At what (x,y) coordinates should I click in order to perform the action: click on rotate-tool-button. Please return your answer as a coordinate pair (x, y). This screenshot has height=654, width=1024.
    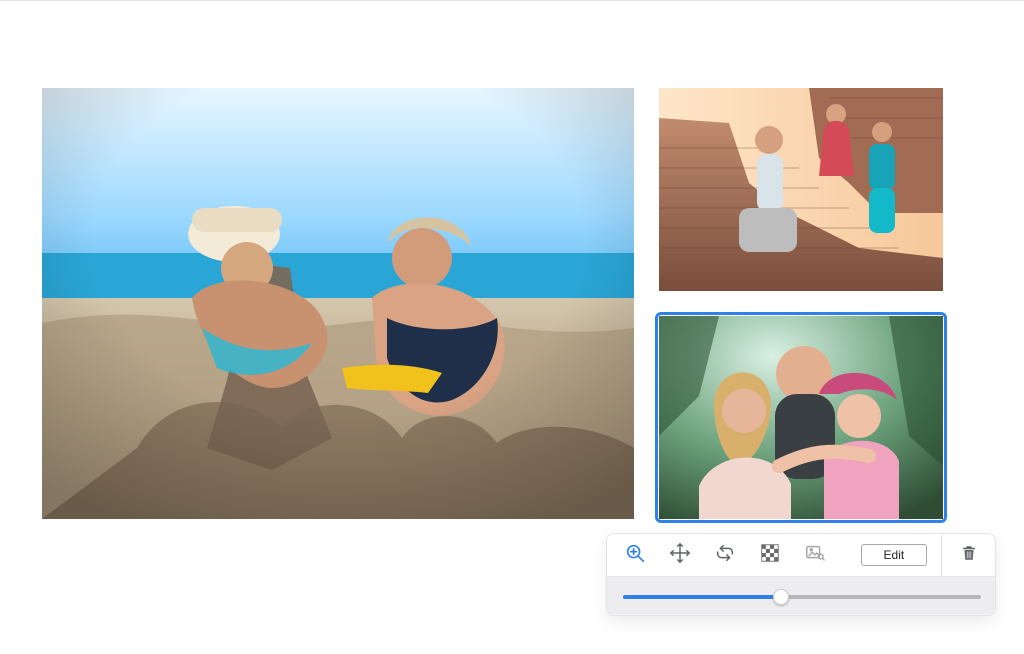
    Looking at the image, I should click on (725, 555).